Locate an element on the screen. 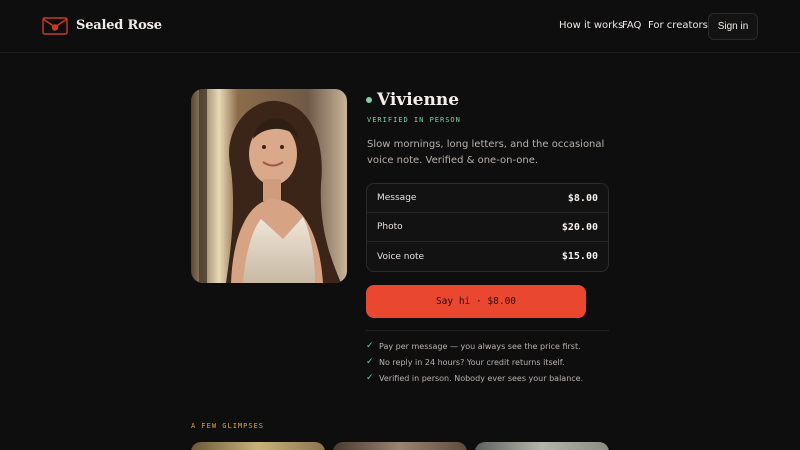  glimpses-heading: A FEW GLIMPSES is located at coordinates (228, 426).